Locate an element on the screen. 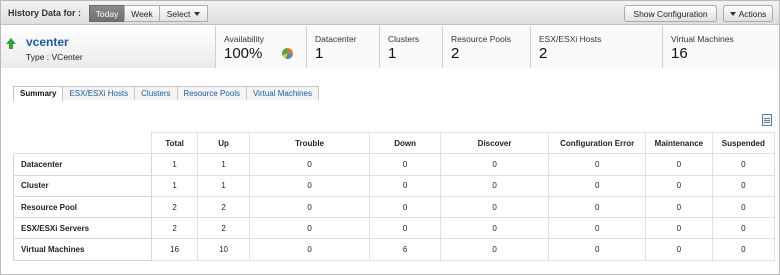  history-data-title: History Data for : is located at coordinates (45, 13).